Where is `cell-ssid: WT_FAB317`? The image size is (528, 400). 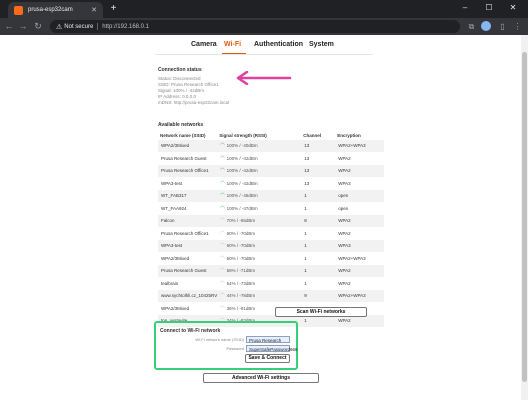 cell-ssid: WT_FAB317 is located at coordinates (188, 195).